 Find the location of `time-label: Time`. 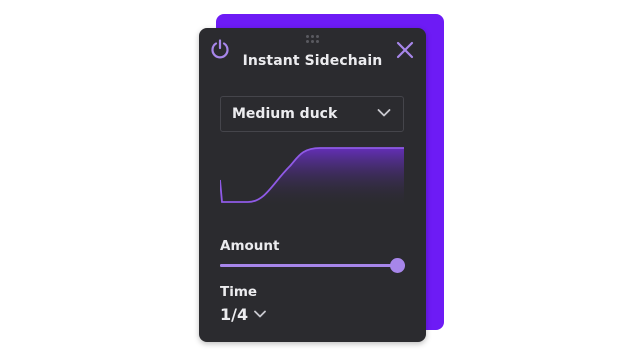

time-label: Time is located at coordinates (239, 292).